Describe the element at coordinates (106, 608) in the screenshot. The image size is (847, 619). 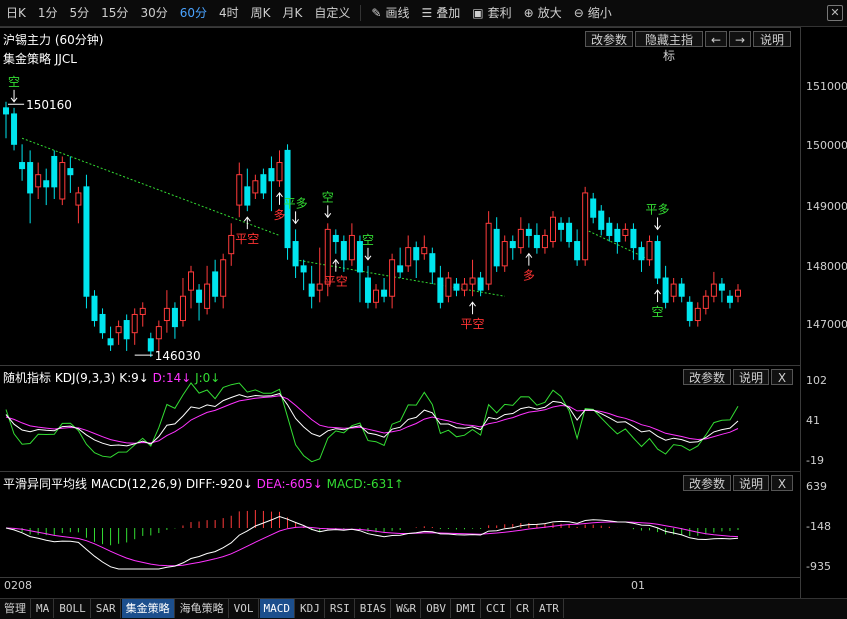
I see `indicator-tab: SAR` at that location.